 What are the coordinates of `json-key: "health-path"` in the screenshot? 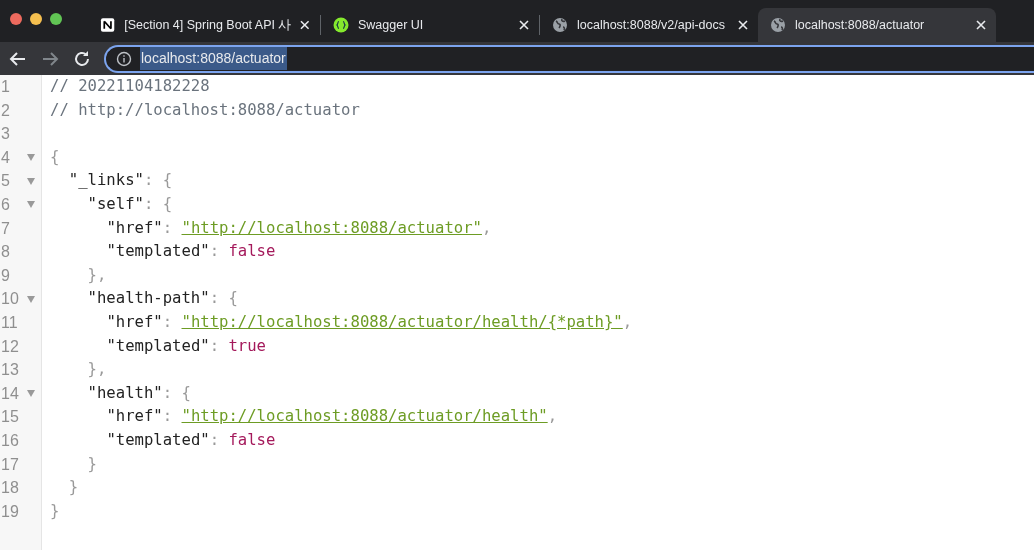 It's located at (148, 298).